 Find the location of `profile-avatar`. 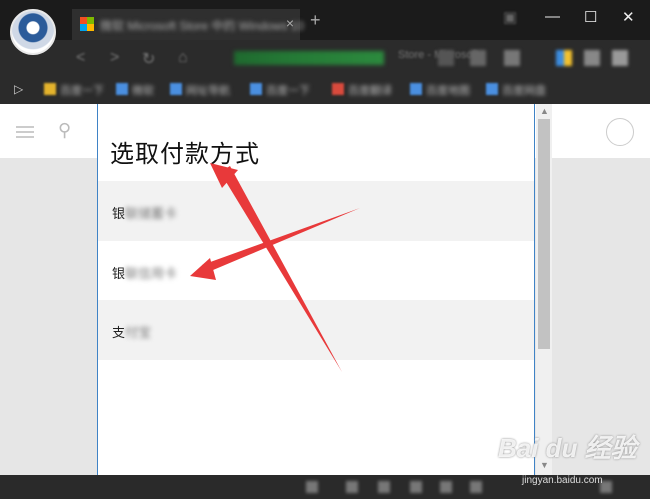

profile-avatar is located at coordinates (33, 32).